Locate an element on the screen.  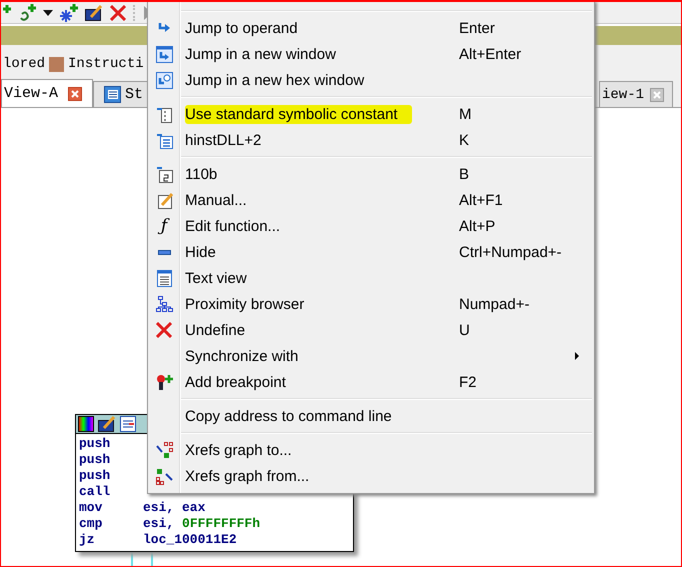
instruction-operand: loc_100011E2 is located at coordinates (190, 540).